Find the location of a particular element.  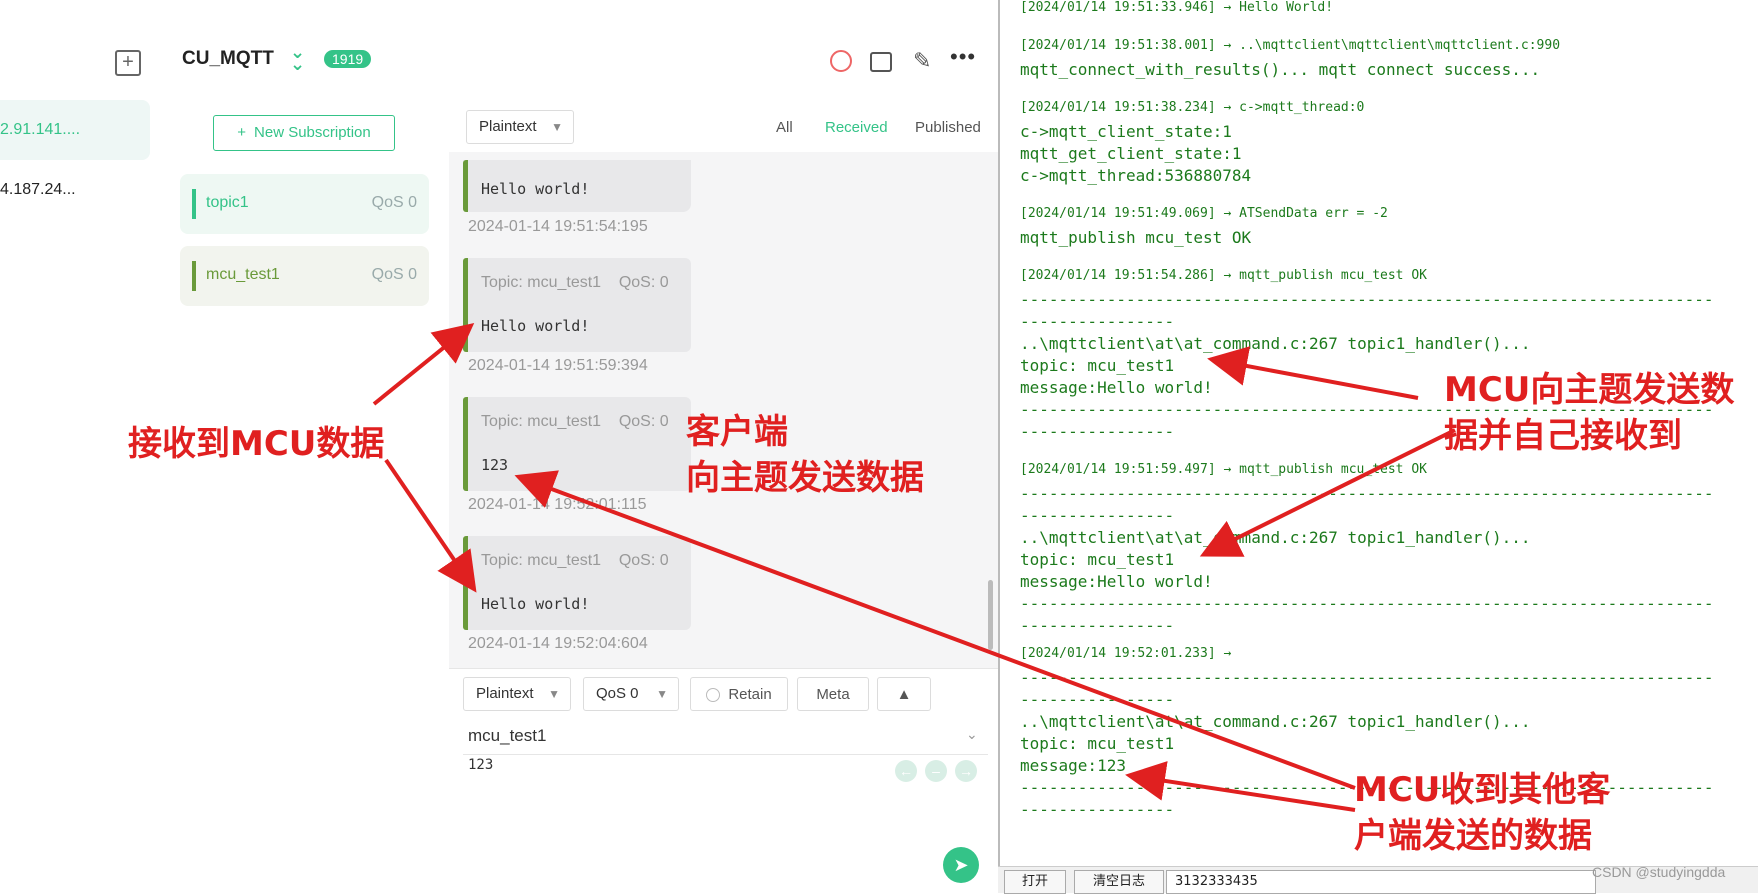

annotation-received-mcu: 接收到MCU数据 is located at coordinates (256, 444).